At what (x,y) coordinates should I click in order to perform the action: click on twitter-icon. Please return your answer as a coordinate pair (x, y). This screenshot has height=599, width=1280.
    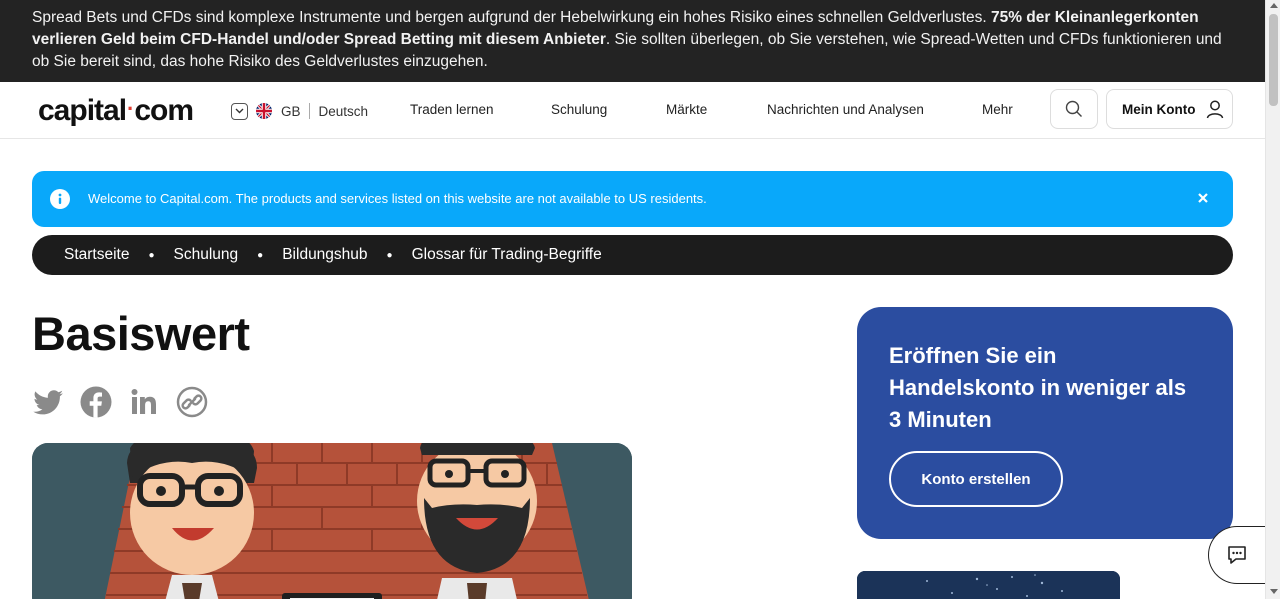
    Looking at the image, I should click on (48, 402).